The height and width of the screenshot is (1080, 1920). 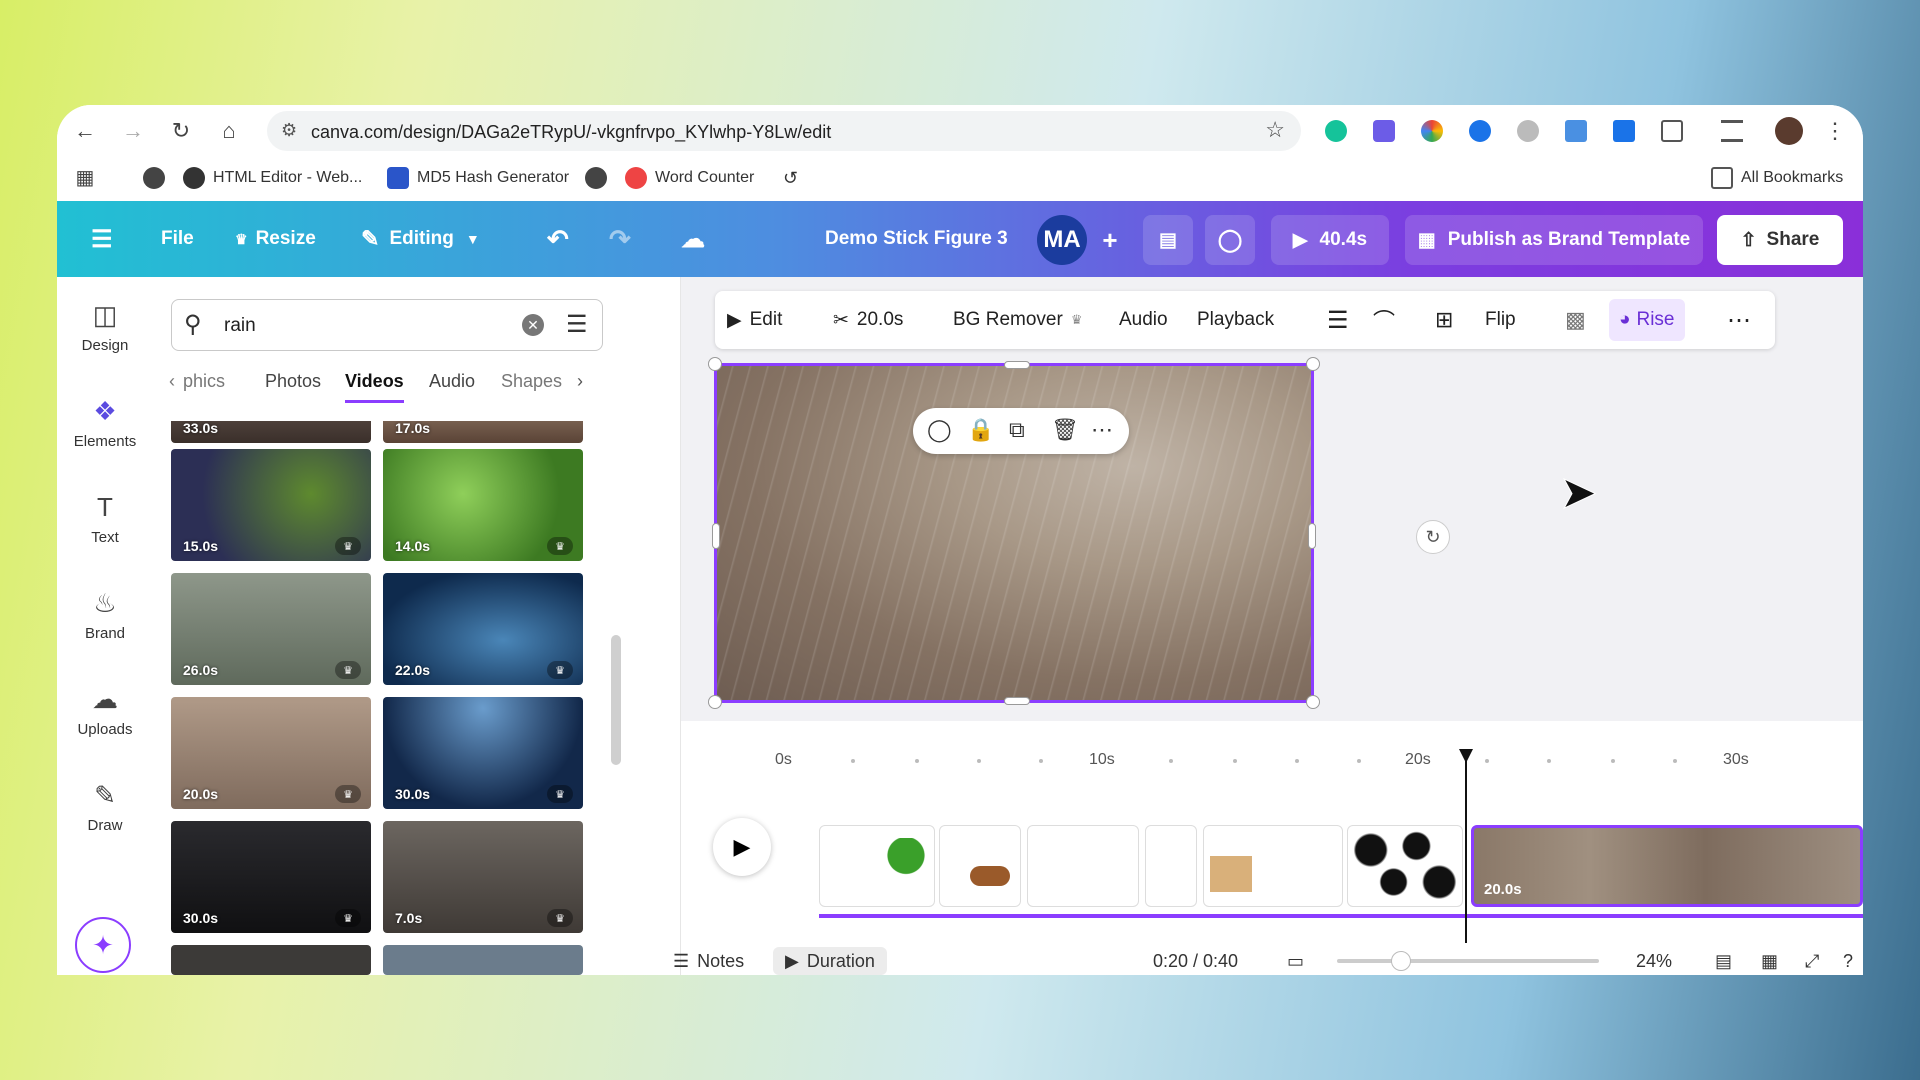 I want to click on tabs-prev-icon: ‹, so click(x=172, y=381).